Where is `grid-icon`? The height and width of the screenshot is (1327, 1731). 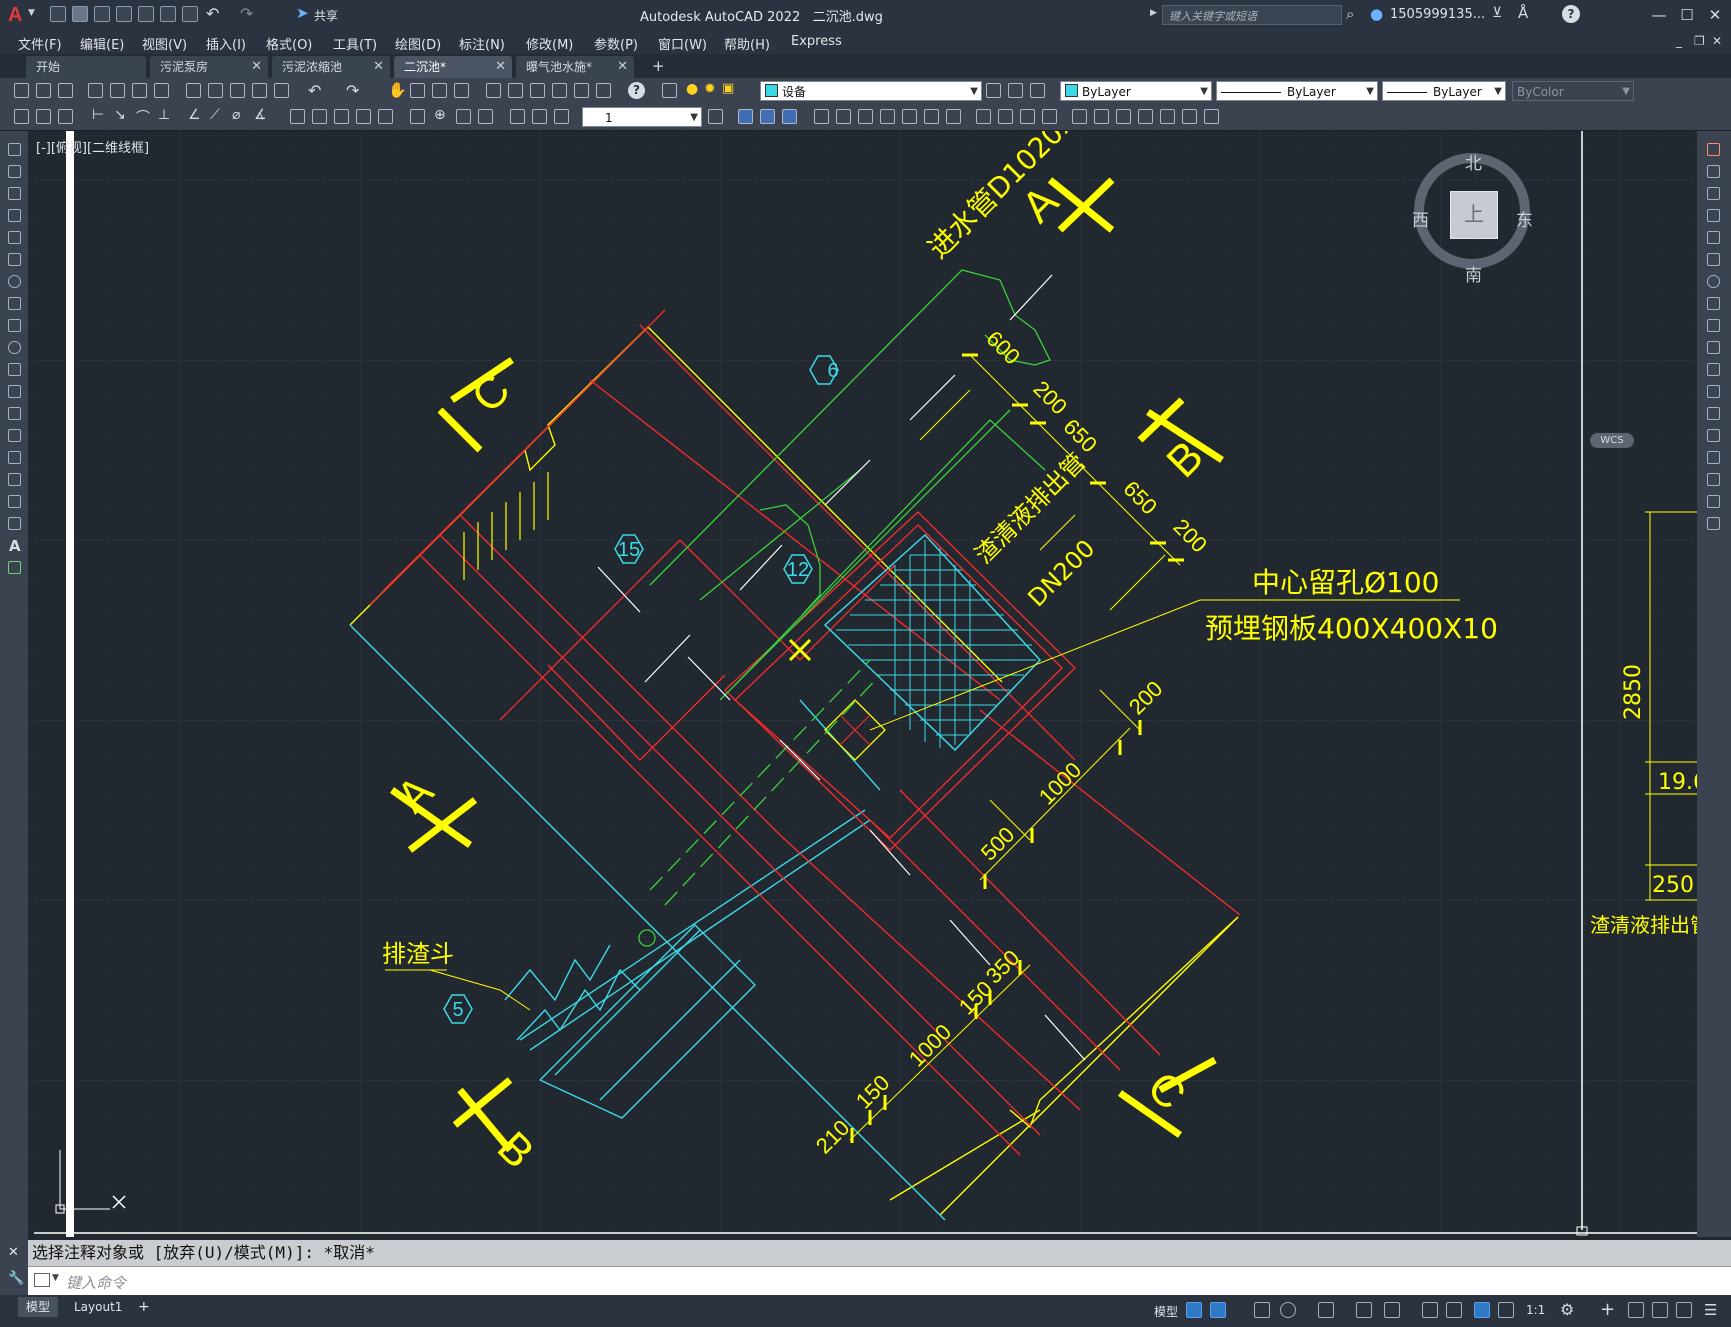
grid-icon is located at coordinates (1194, 1310).